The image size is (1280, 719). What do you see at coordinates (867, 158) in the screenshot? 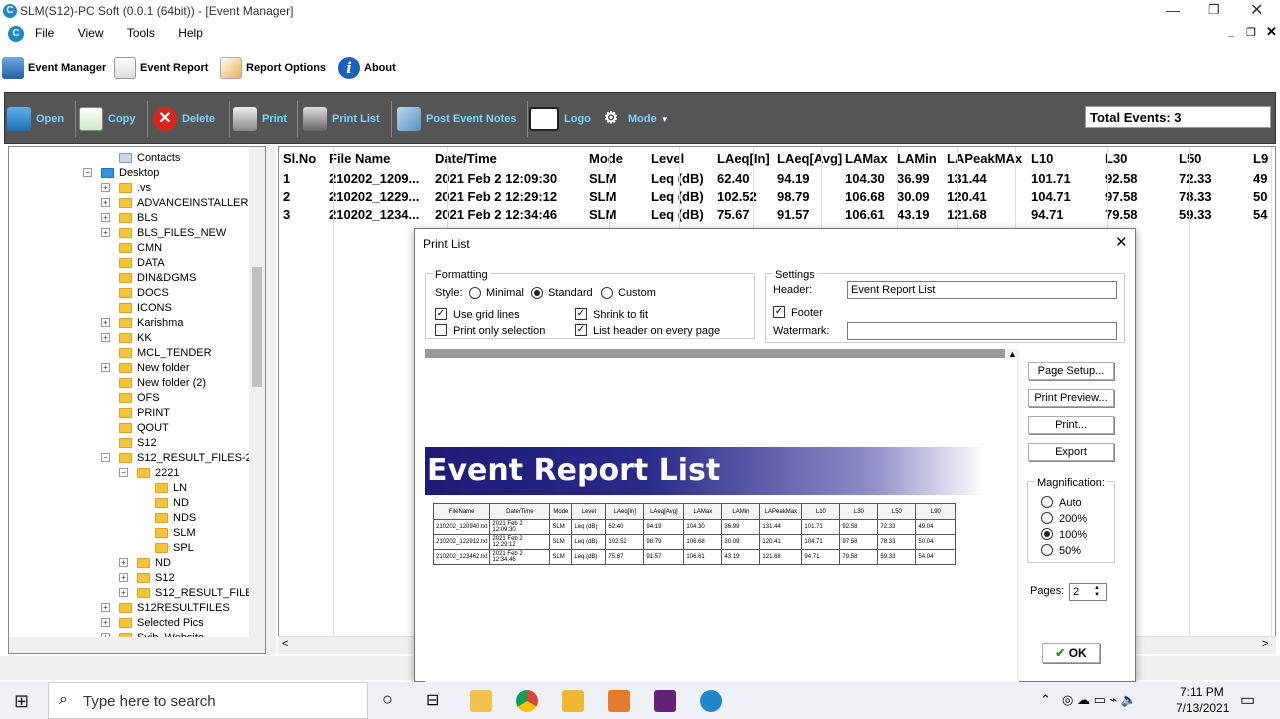
I see `grid-column-header: LAMax` at bounding box center [867, 158].